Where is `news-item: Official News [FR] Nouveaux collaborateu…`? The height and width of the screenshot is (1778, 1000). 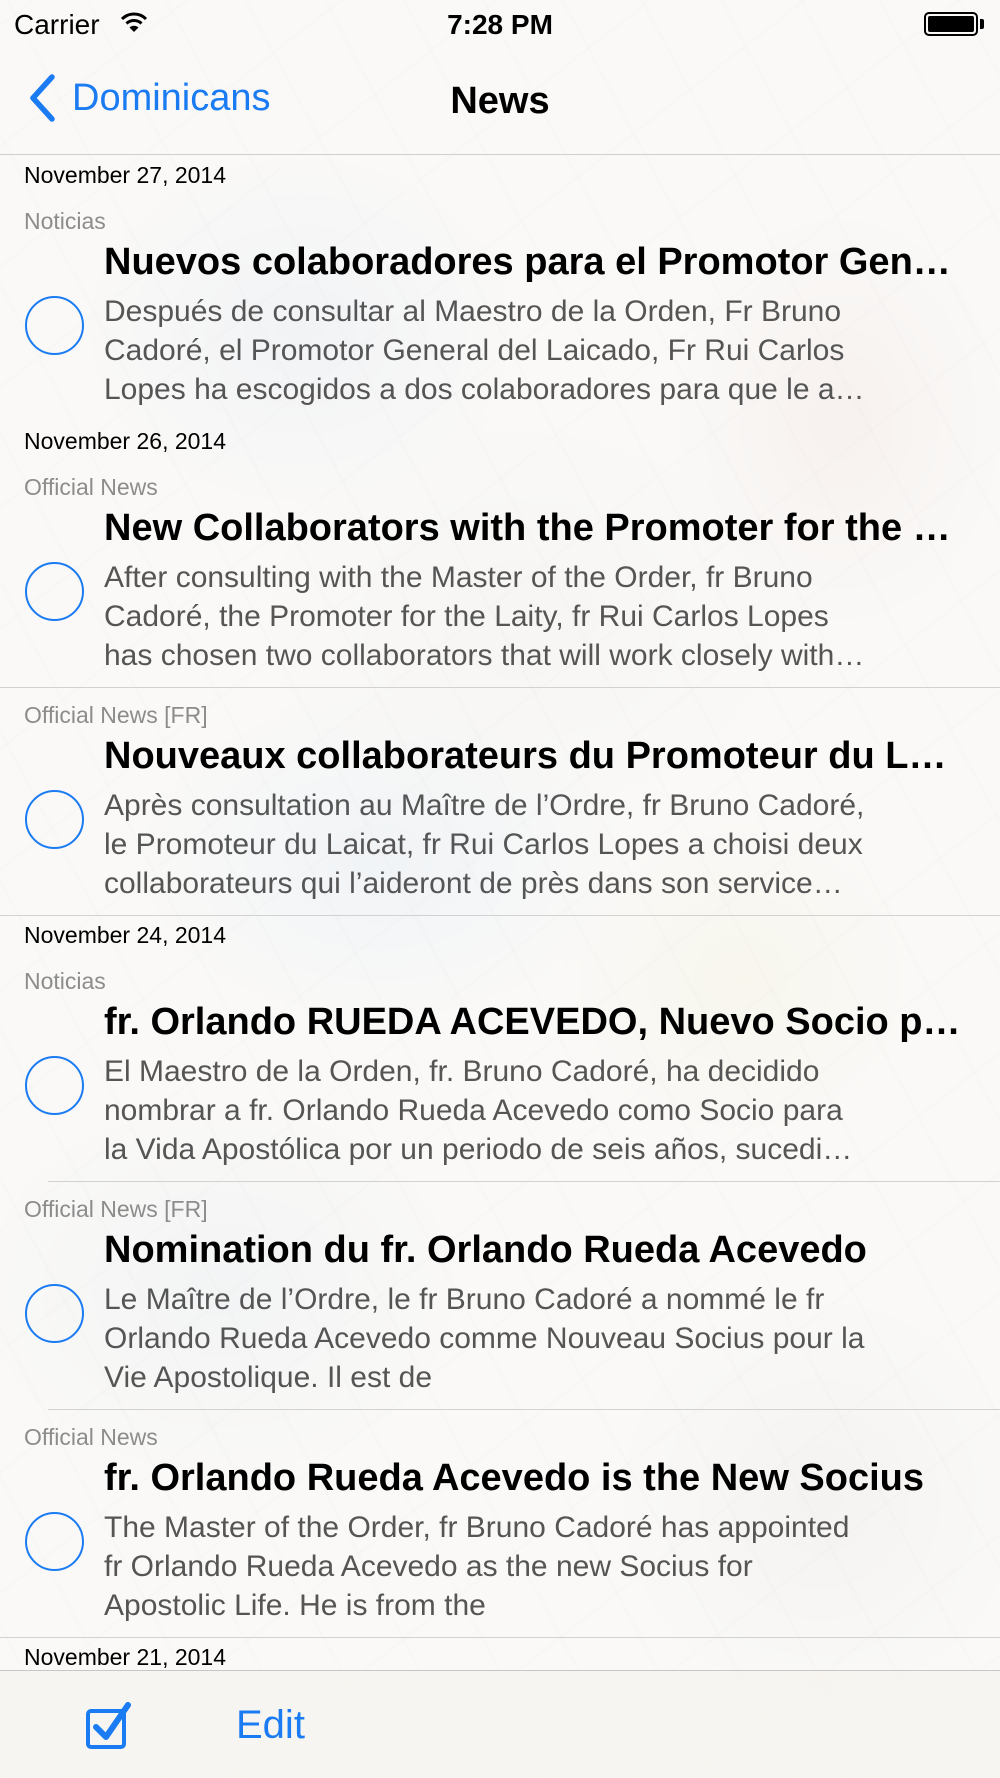
news-item: Official News [FR] Nouveaux collaborateu… is located at coordinates (500, 806).